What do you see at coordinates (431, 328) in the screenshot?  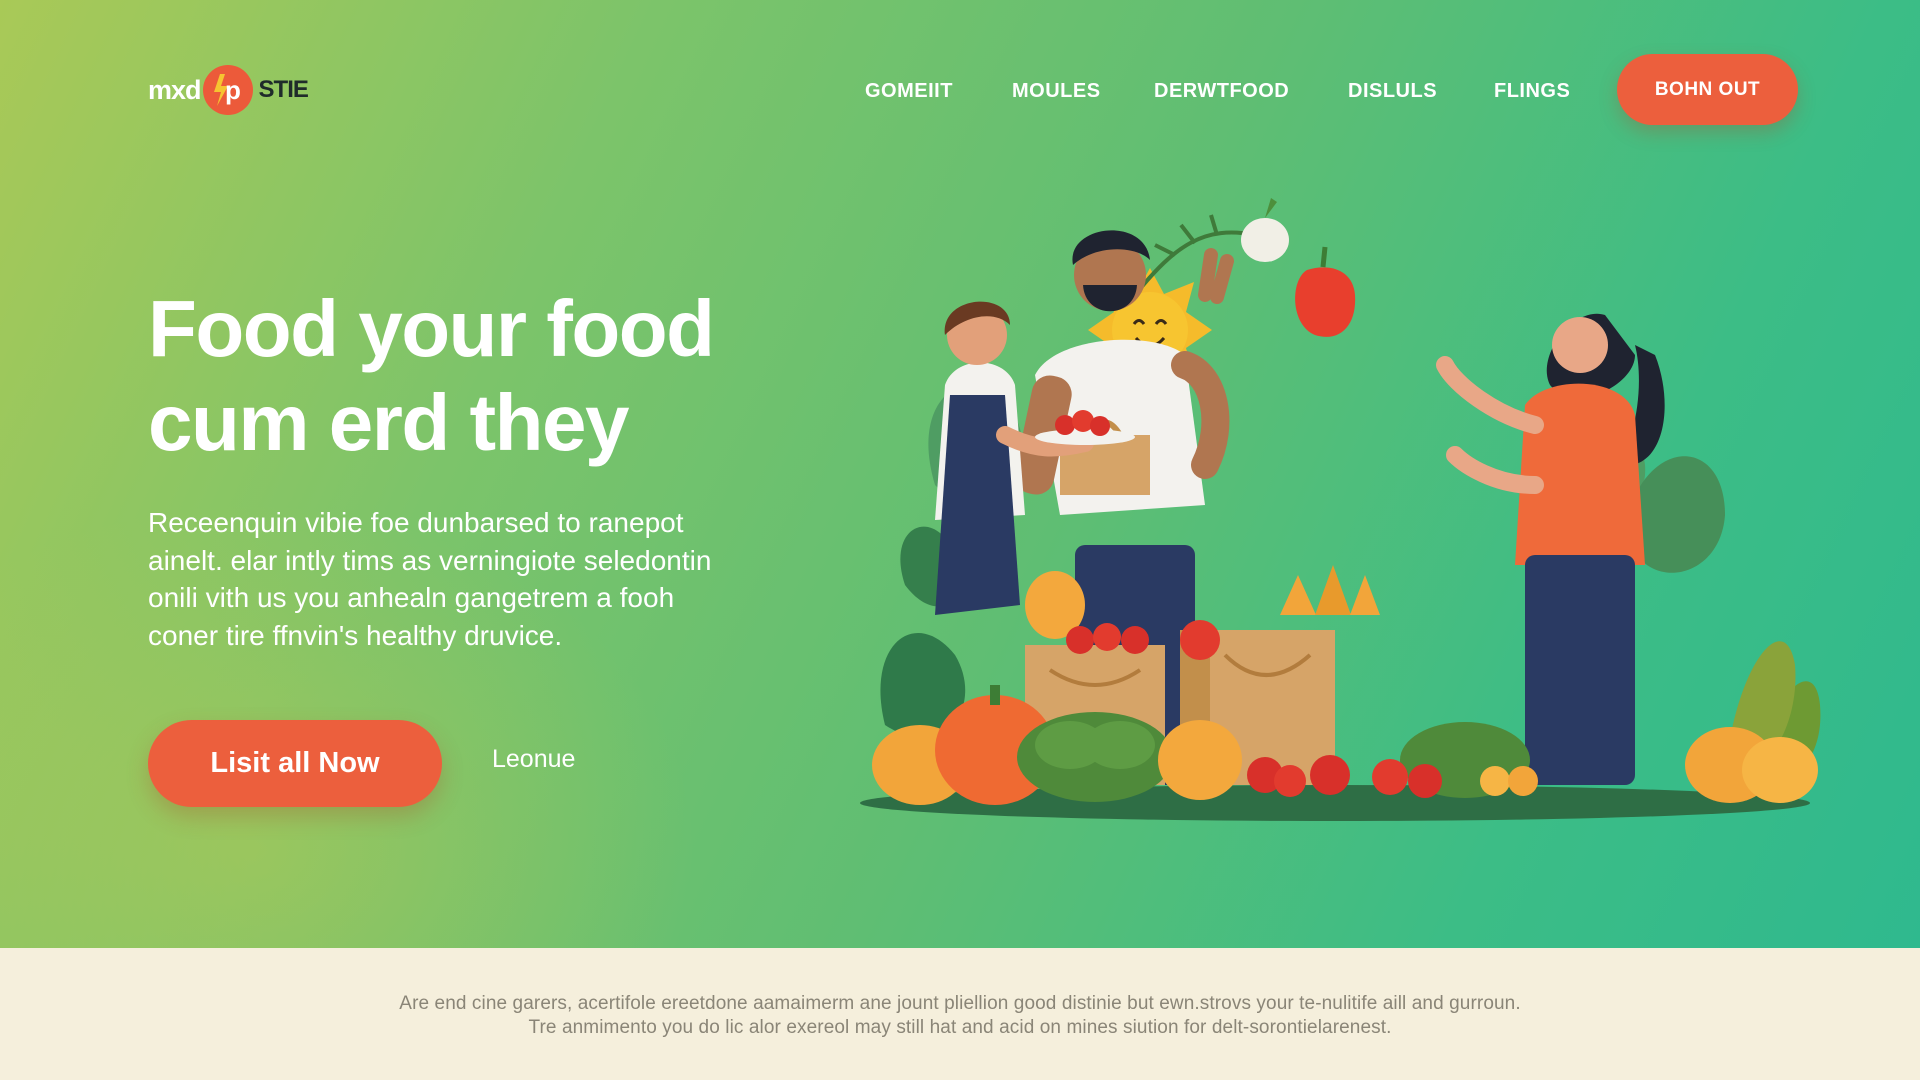 I see `headline-line-1: Food your food` at bounding box center [431, 328].